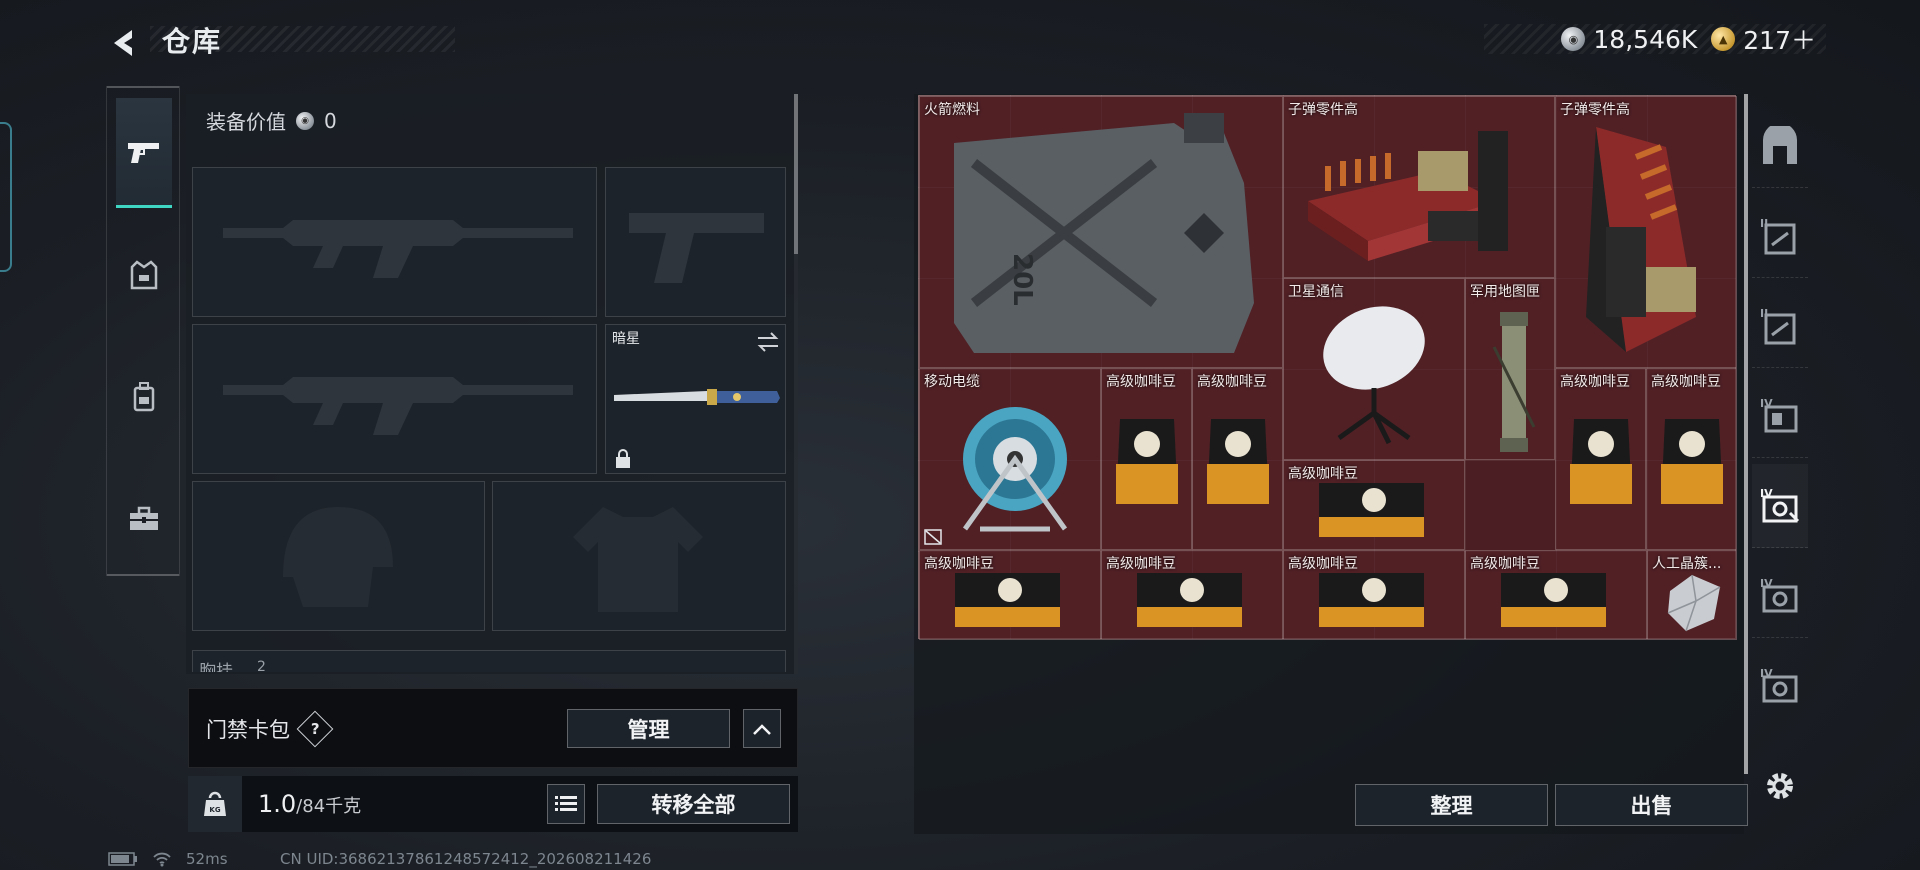 The height and width of the screenshot is (870, 1920). What do you see at coordinates (248, 730) in the screenshot?
I see `keycard-title: 门禁卡包` at bounding box center [248, 730].